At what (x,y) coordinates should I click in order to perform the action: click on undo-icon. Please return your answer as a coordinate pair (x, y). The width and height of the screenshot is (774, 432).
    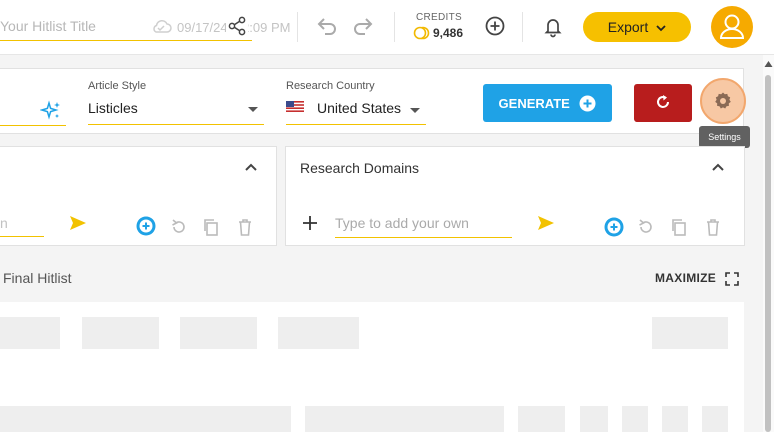
    Looking at the image, I should click on (327, 26).